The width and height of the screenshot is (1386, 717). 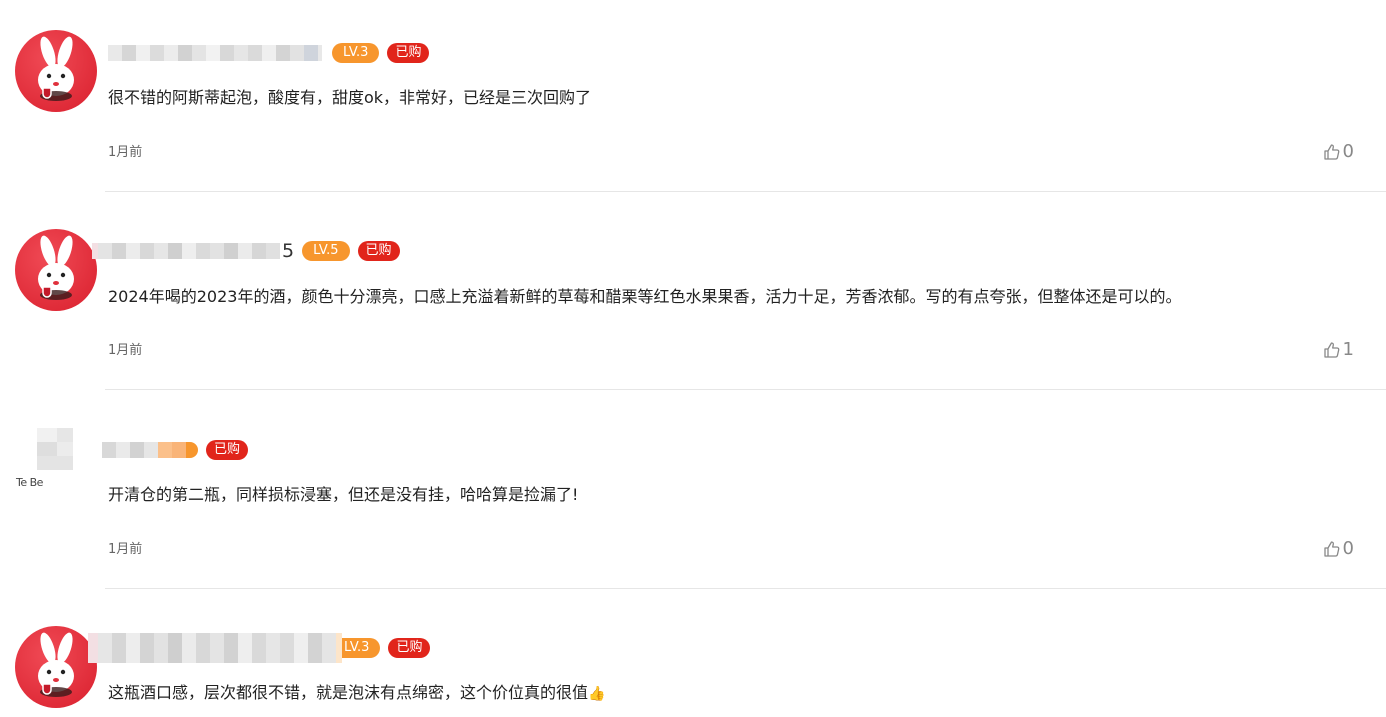 I want to click on comment-text: 这瓶酒口感，层次都很不错，就是泡沫有点绵密，这个价位真的很值👍, so click(x=356, y=691).